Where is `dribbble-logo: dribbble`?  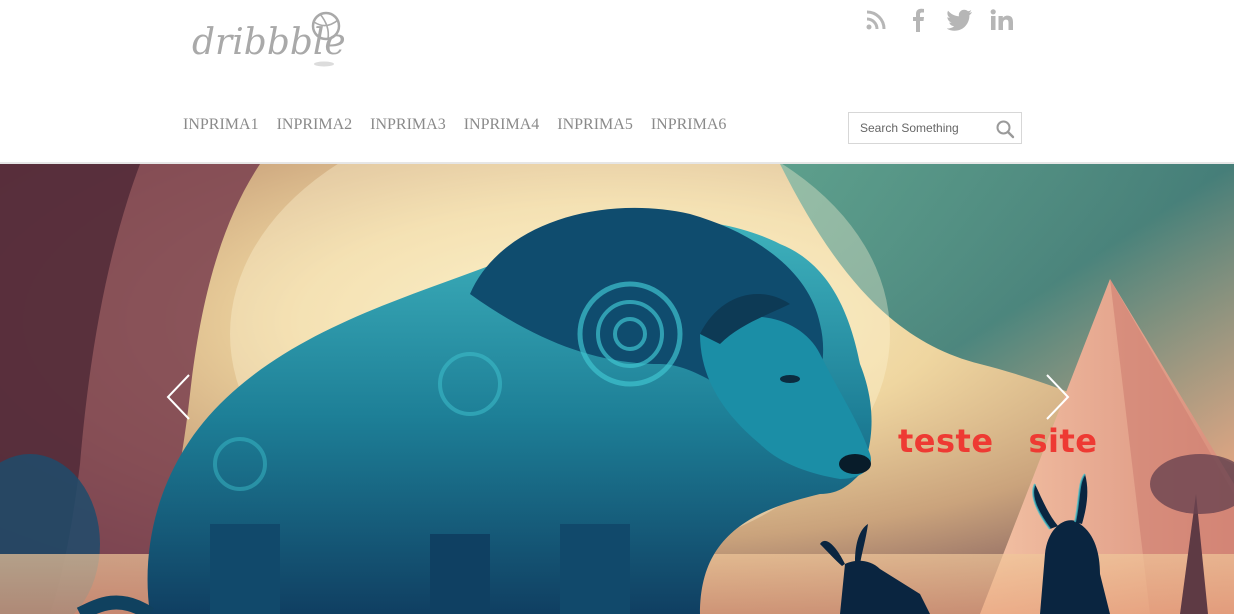 dribbble-logo: dribbble is located at coordinates (270, 39).